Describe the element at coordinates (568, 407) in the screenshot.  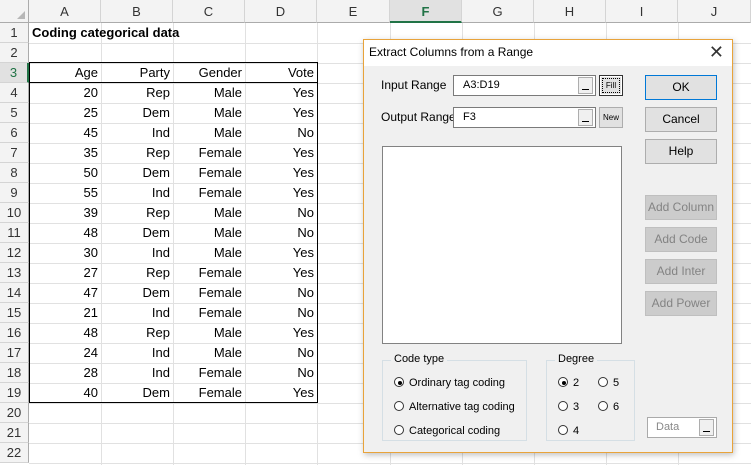
I see `radio-degree-3: 3` at that location.